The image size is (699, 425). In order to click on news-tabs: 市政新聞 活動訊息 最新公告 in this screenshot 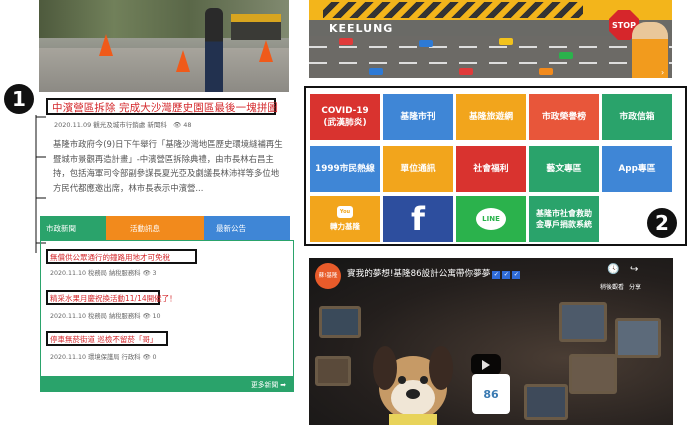, I will do `click(165, 228)`.